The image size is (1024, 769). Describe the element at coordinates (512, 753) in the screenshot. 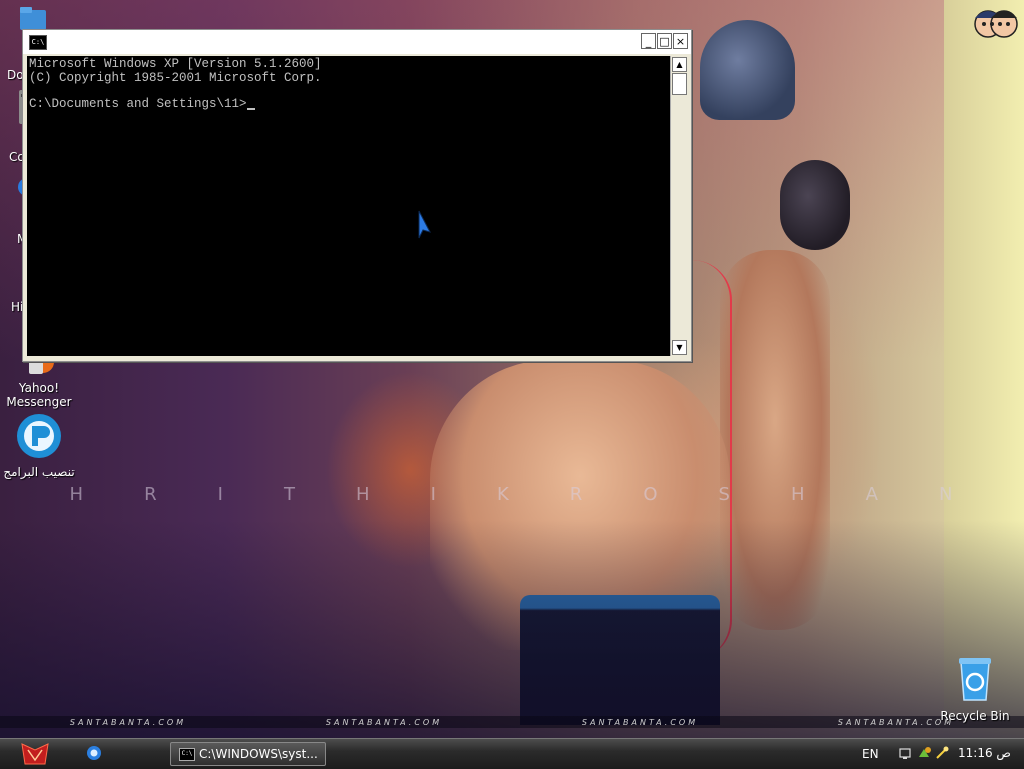

I see `taskbar: C:\ C:\WINDOWS\syst... EN 11:16 ص` at that location.